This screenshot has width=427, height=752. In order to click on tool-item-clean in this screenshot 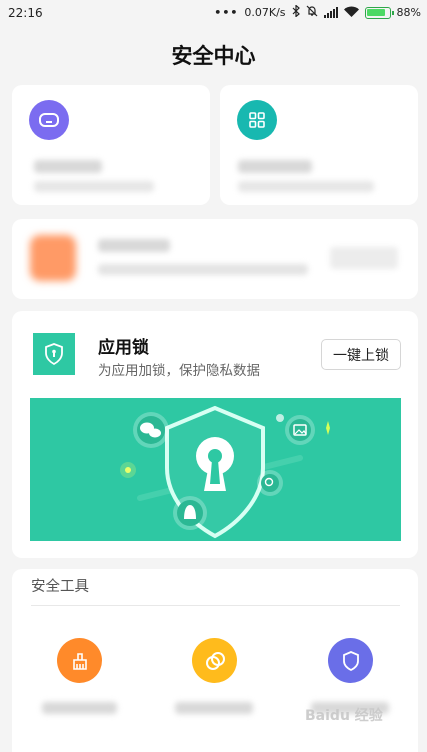, I will do `click(79, 677)`.